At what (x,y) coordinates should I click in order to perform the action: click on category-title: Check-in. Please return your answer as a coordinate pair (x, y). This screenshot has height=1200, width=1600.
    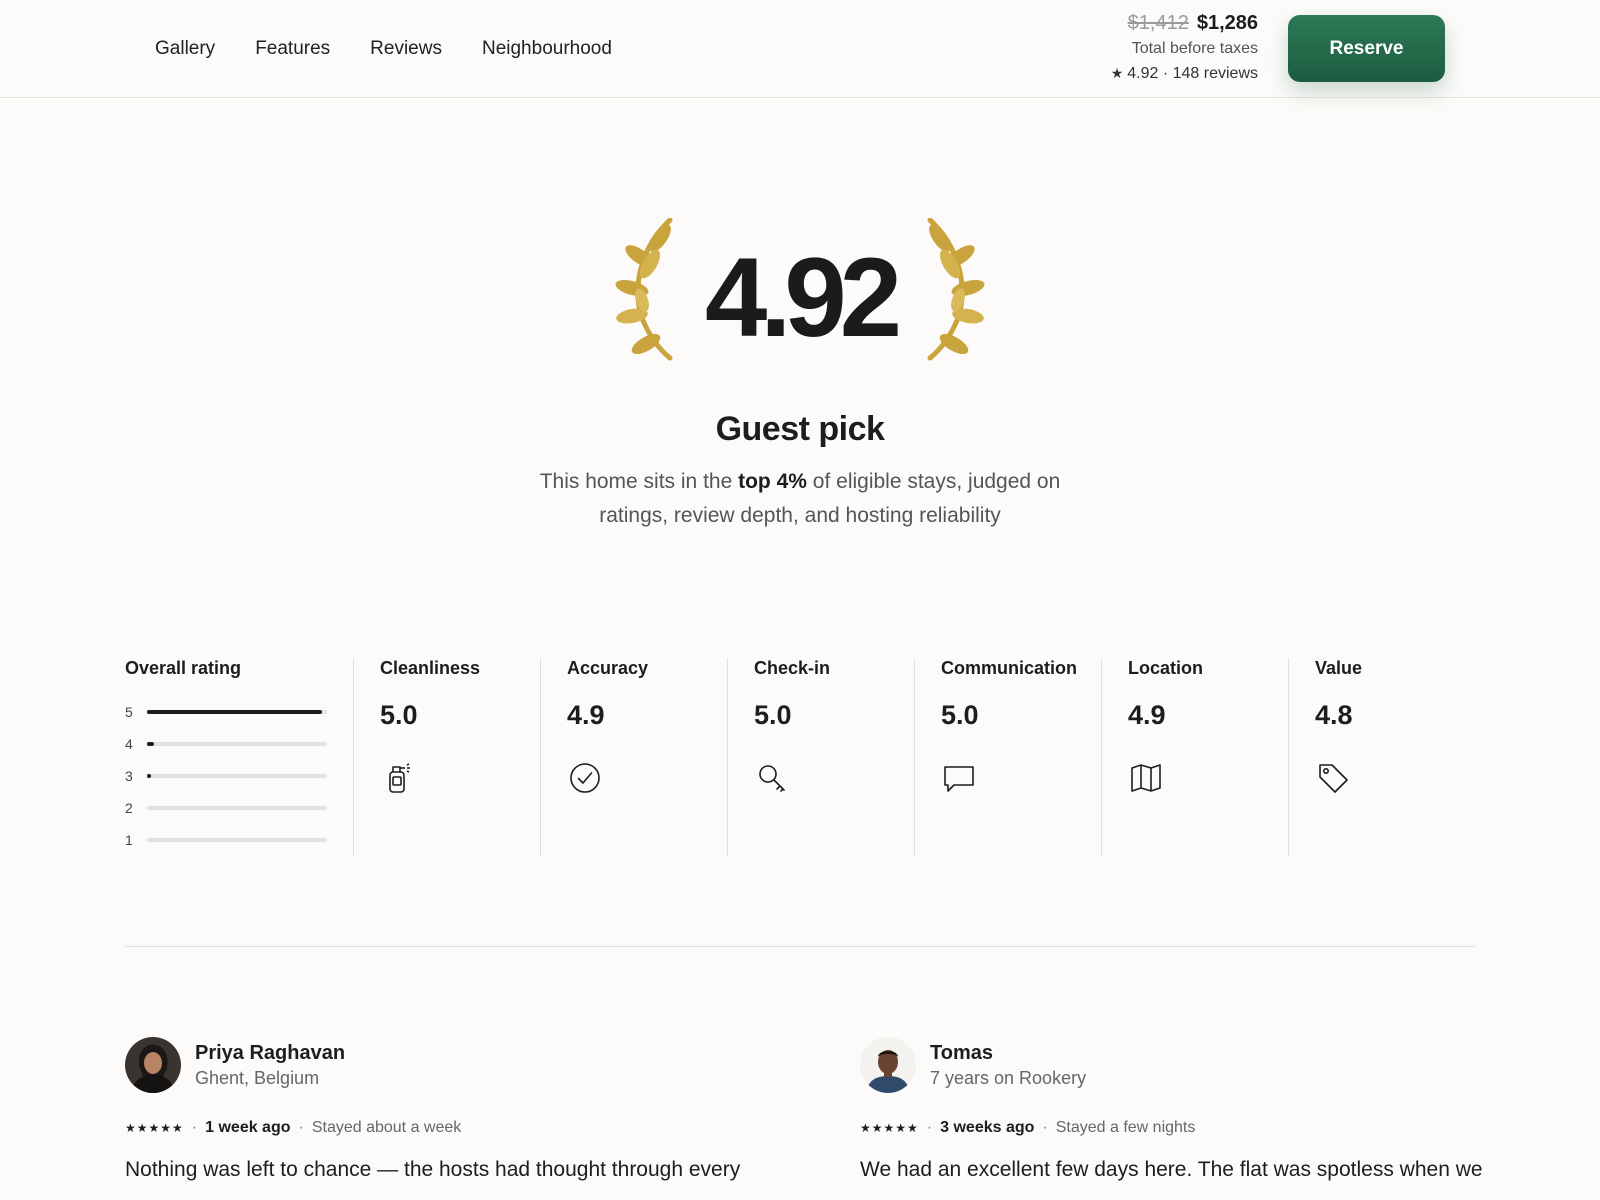
    Looking at the image, I should click on (792, 668).